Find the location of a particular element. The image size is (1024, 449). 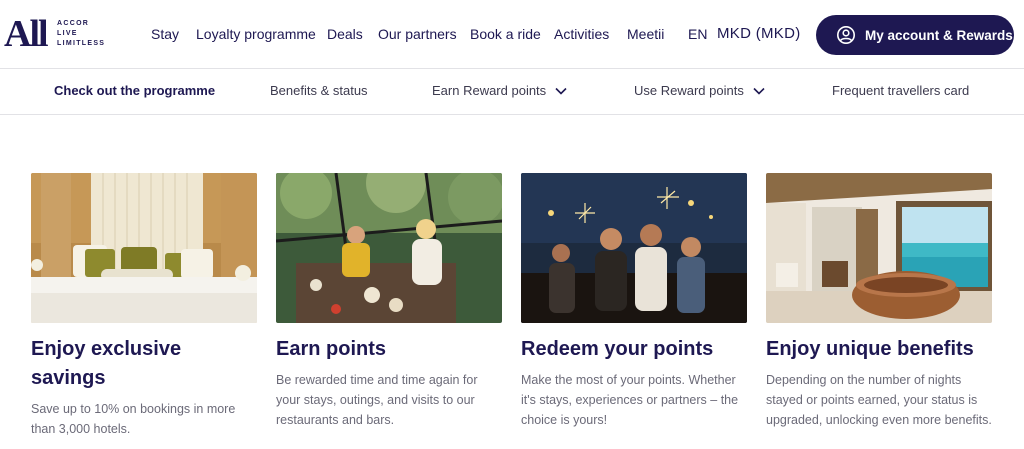

card-title: Enjoy unique benefits is located at coordinates (870, 349).